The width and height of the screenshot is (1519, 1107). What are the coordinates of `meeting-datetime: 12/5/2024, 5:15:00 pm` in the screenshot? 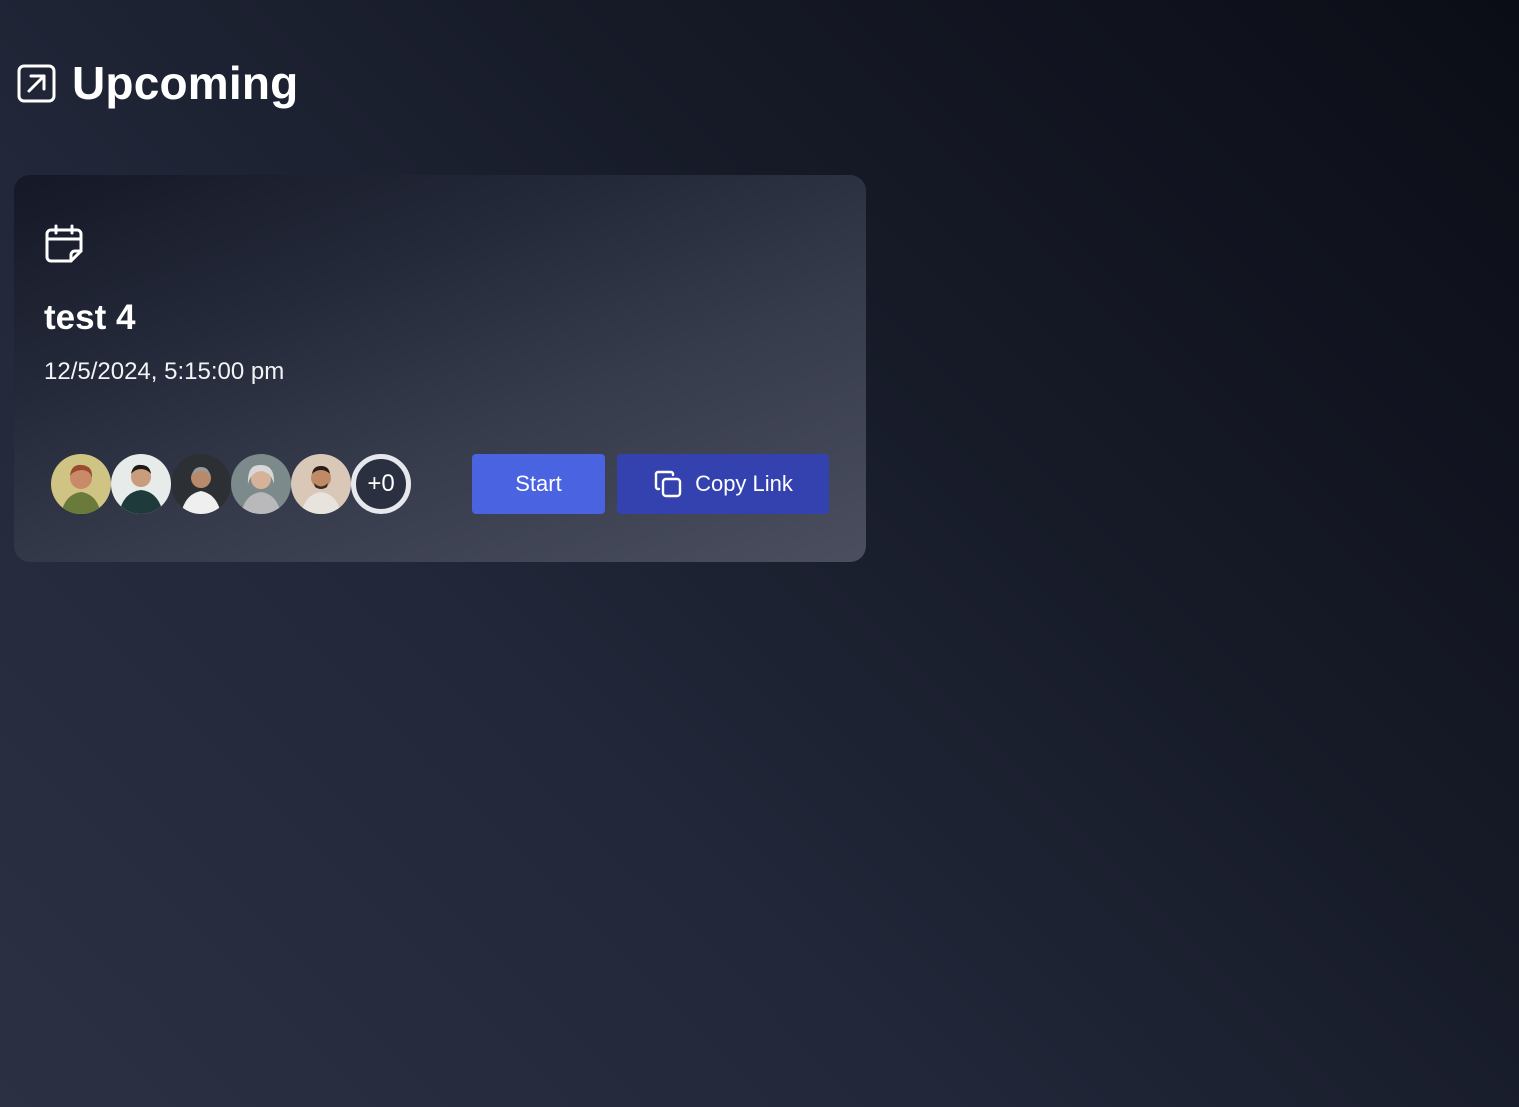 It's located at (164, 371).